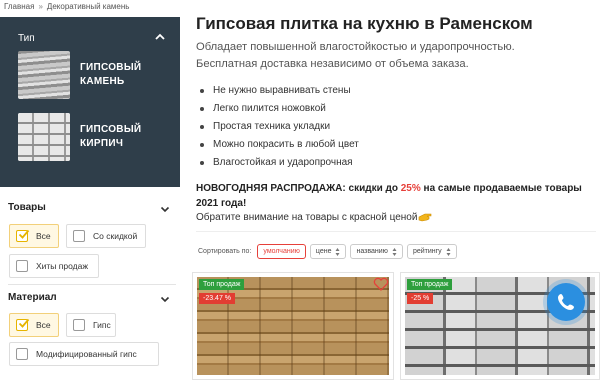  I want to click on sort-option-label: рейтингу, so click(427, 251).